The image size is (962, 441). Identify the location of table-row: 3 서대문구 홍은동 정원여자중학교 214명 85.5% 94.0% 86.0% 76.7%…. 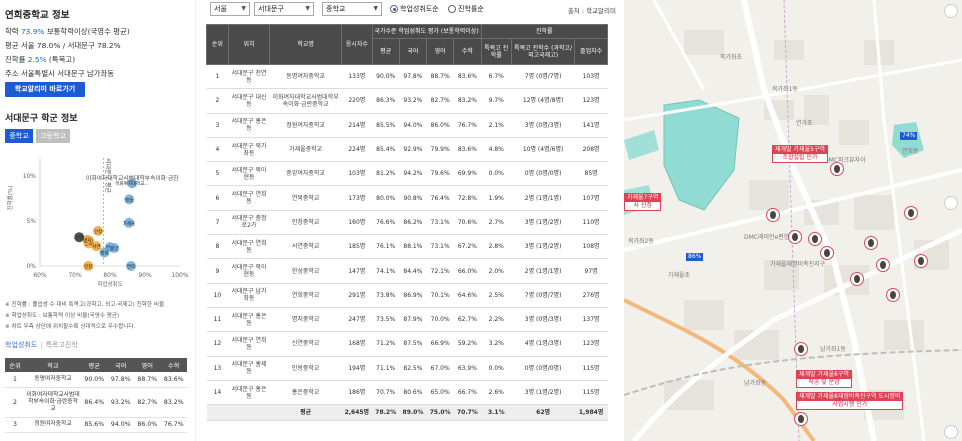
(407, 125).